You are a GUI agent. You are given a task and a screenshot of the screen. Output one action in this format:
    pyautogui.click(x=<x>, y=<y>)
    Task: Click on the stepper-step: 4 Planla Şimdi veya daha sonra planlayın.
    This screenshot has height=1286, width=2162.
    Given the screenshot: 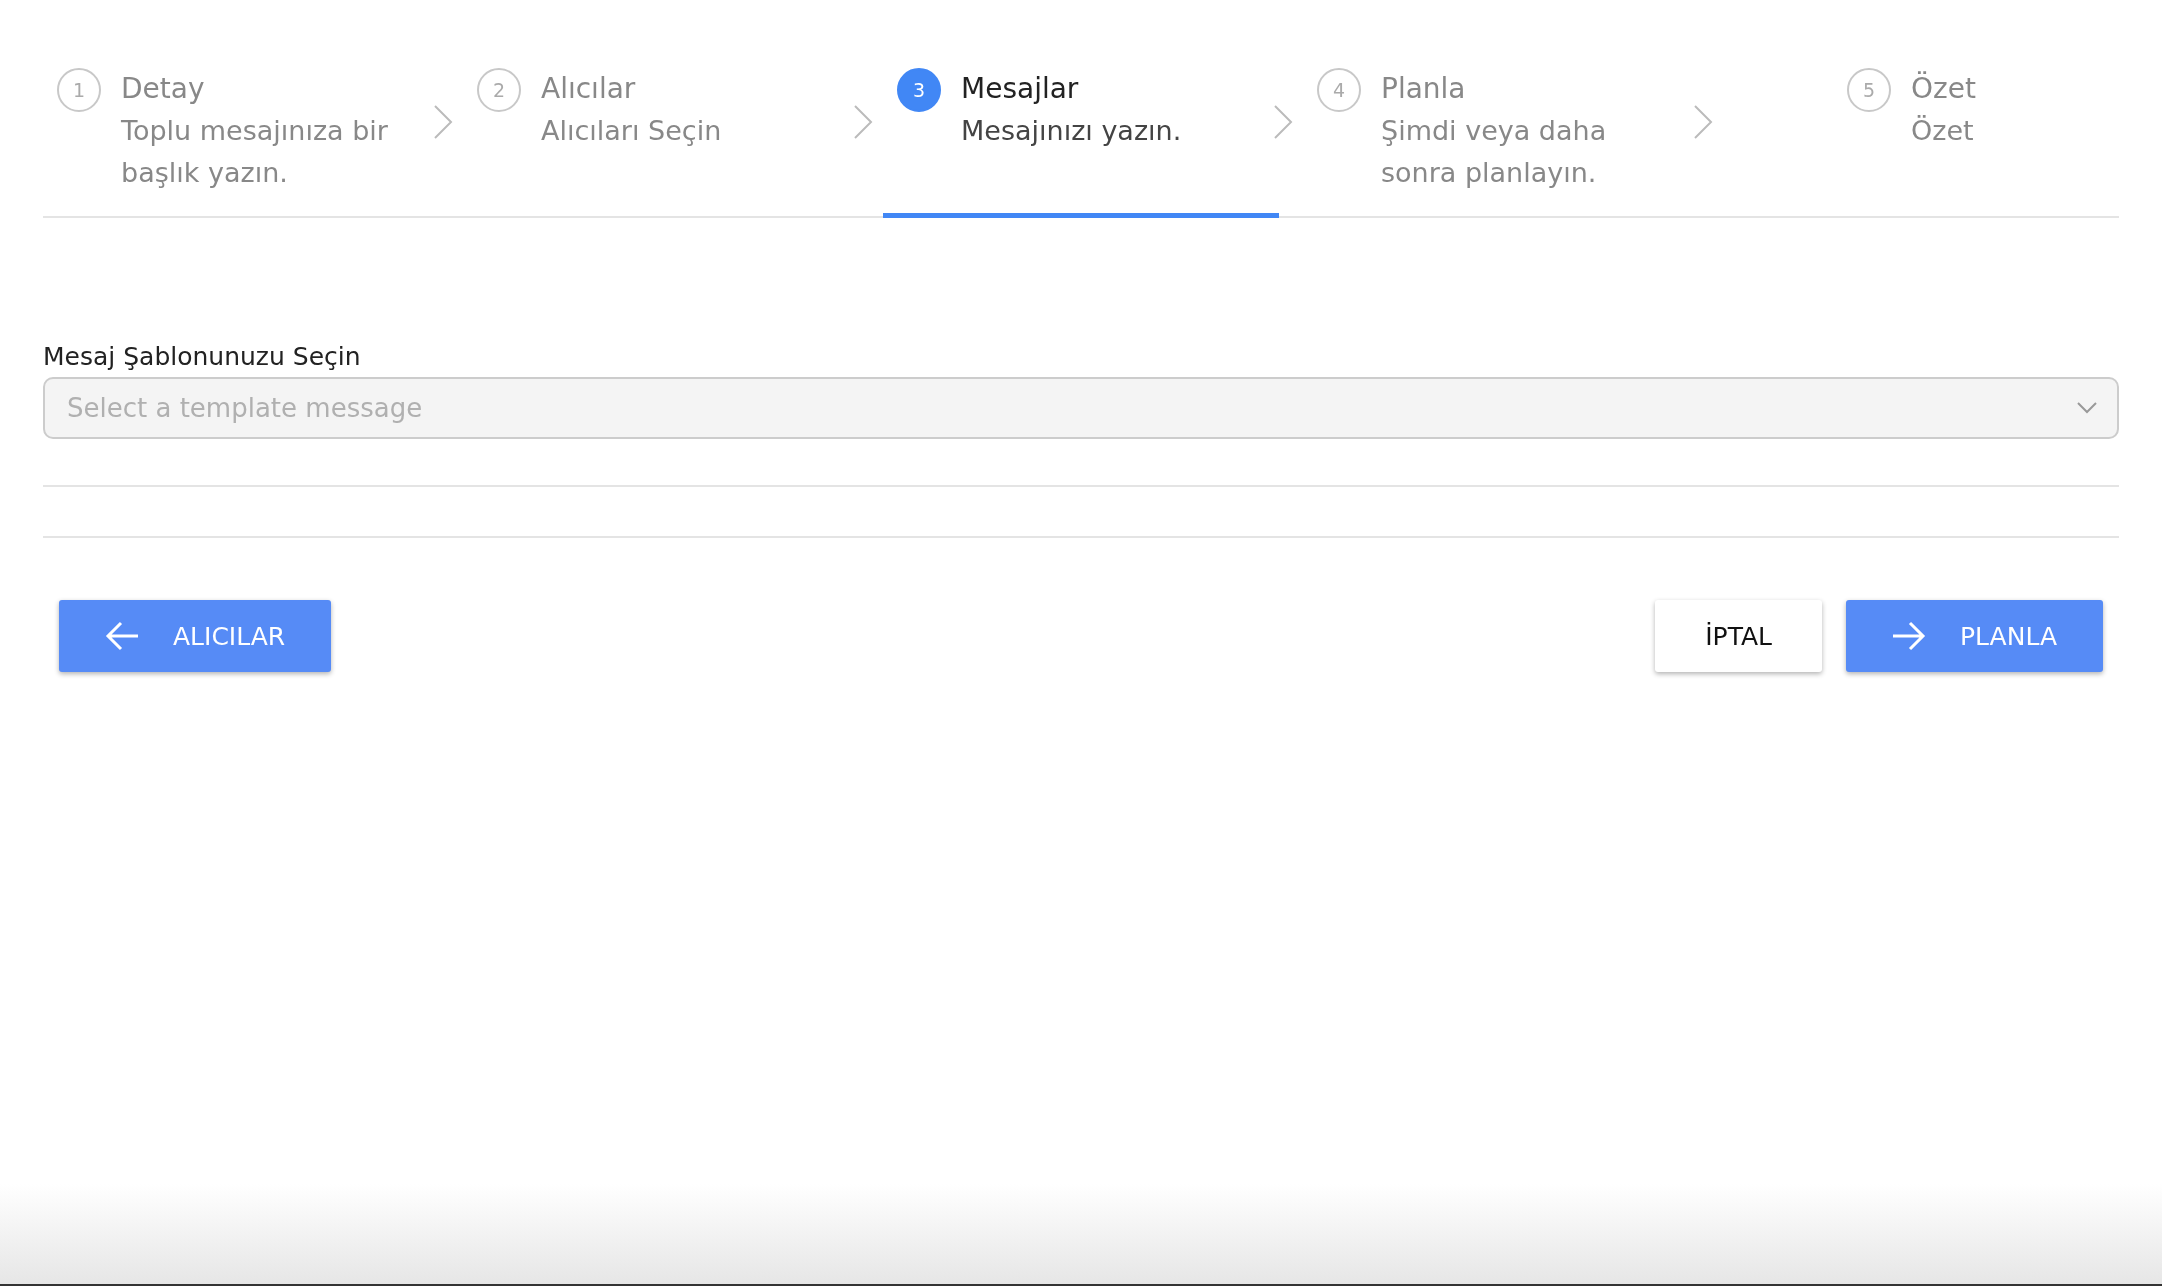 What is the action you would take?
    pyautogui.click(x=1513, y=141)
    